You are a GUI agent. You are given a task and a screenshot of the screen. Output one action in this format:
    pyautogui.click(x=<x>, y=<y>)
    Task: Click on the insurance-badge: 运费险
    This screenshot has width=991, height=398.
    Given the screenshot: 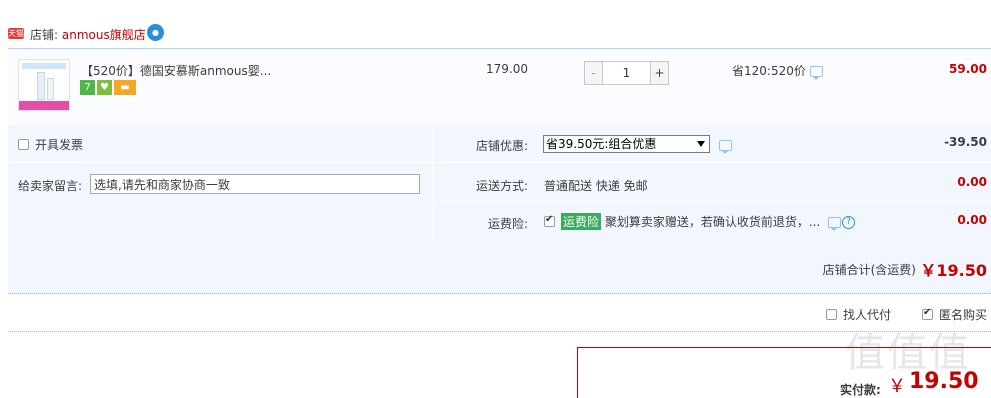 What is the action you would take?
    pyautogui.click(x=581, y=221)
    